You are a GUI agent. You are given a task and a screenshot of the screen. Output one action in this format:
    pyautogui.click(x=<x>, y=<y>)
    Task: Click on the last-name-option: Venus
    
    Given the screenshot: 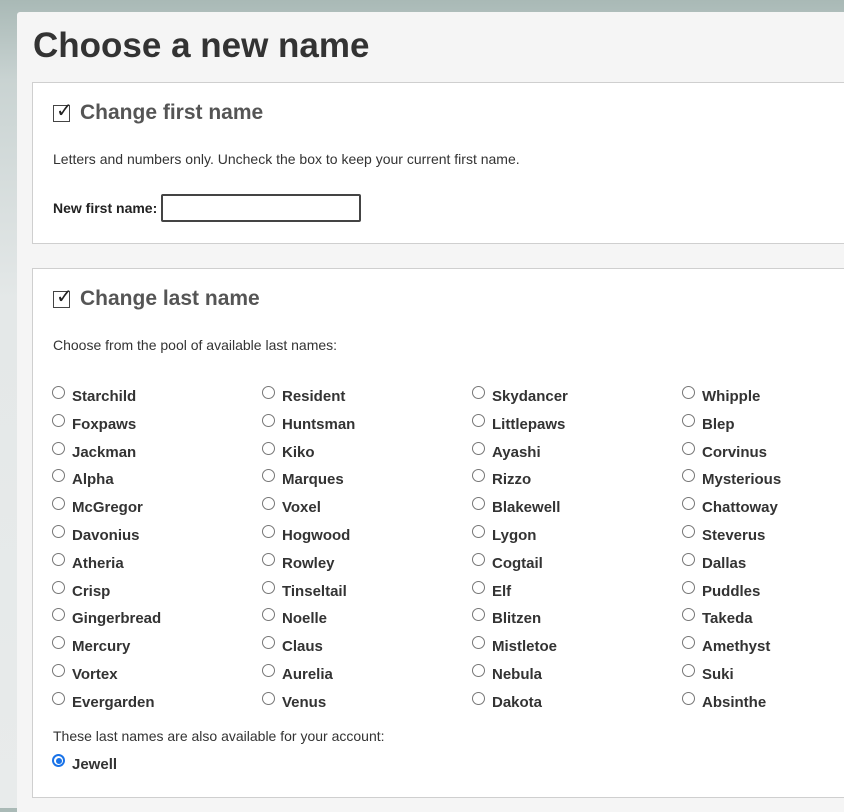 What is the action you would take?
    pyautogui.click(x=367, y=705)
    